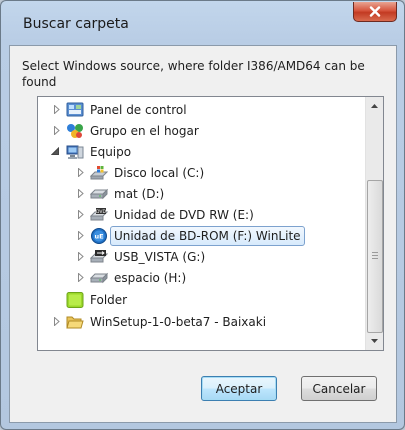 This screenshot has height=430, width=405. Describe the element at coordinates (159, 172) in the screenshot. I see `tree-item-label: Disco local (C:)` at that location.